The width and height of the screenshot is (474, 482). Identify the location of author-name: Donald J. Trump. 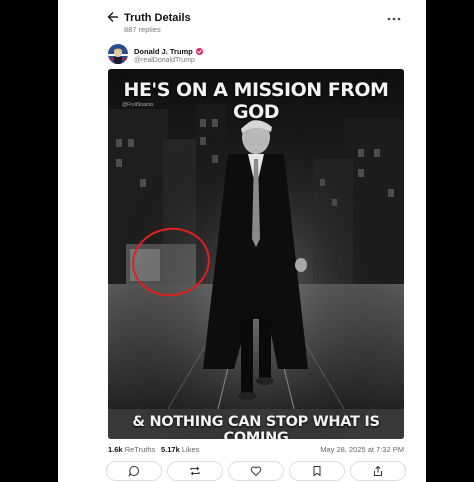
(168, 51).